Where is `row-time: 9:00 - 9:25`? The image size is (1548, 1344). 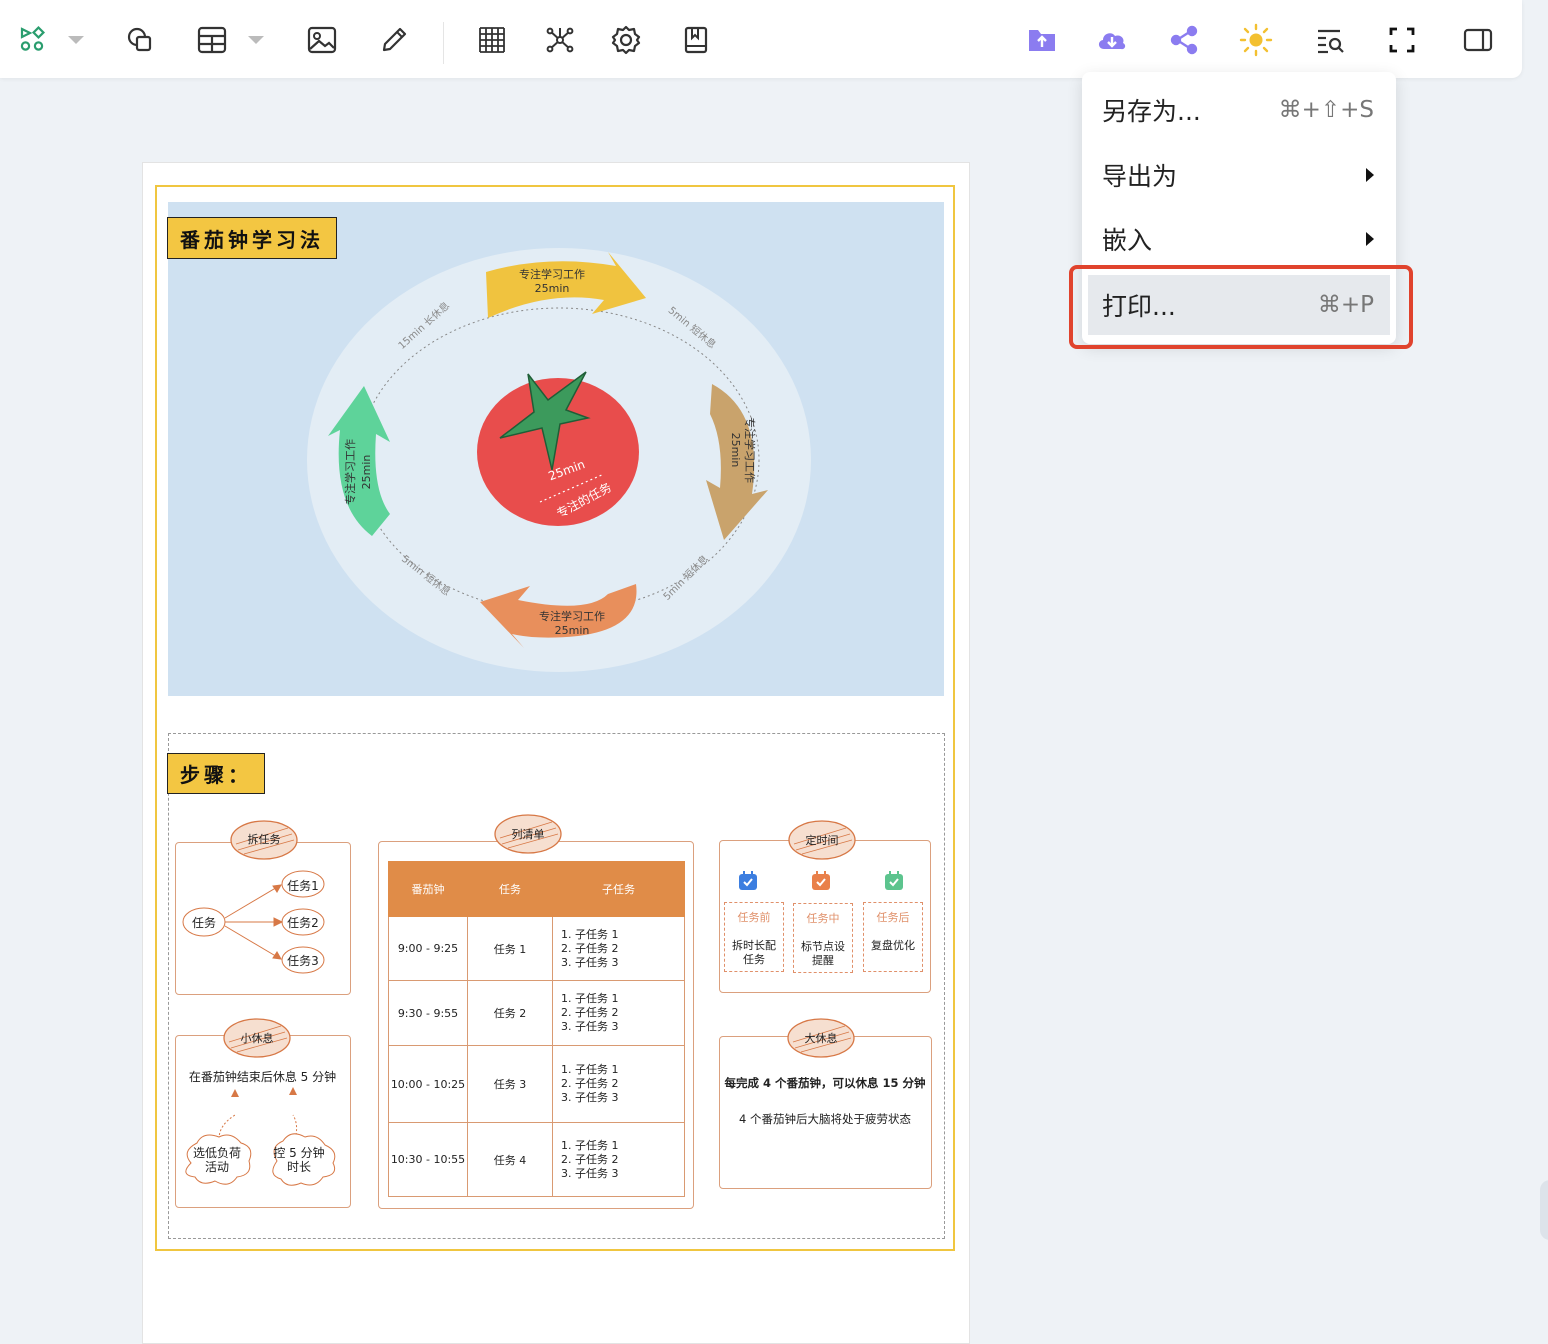
row-time: 9:00 - 9:25 is located at coordinates (428, 948).